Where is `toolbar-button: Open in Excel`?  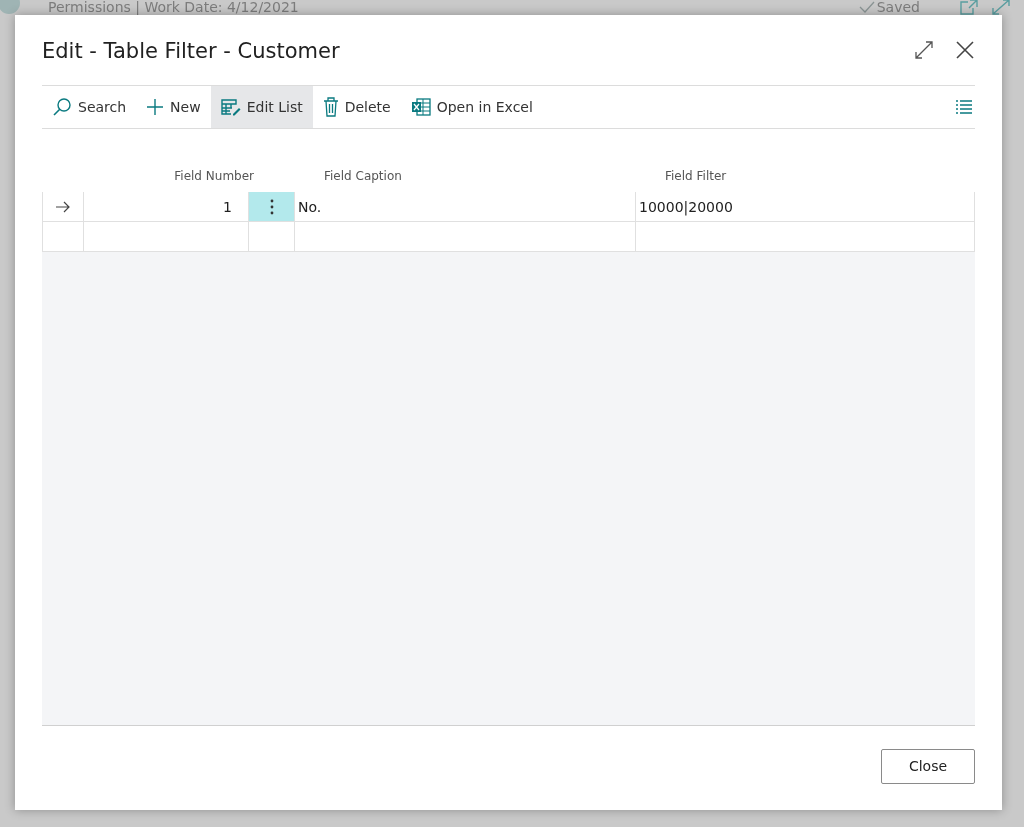 toolbar-button: Open in Excel is located at coordinates (471, 107).